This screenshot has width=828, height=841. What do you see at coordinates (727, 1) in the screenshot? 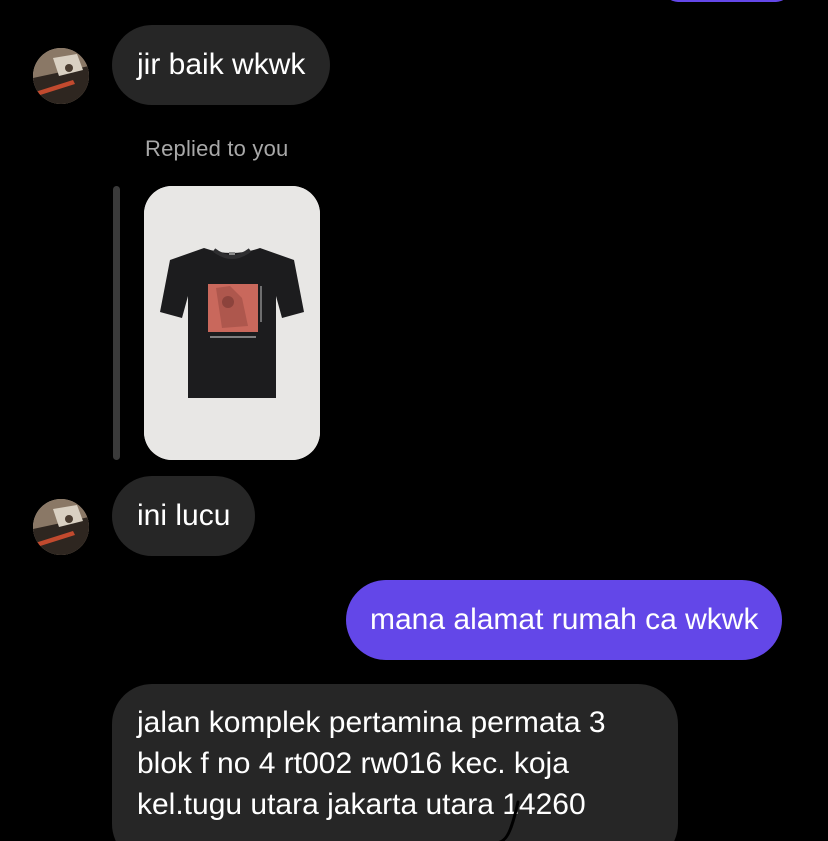
I see `previous-outgoing-bubble` at bounding box center [727, 1].